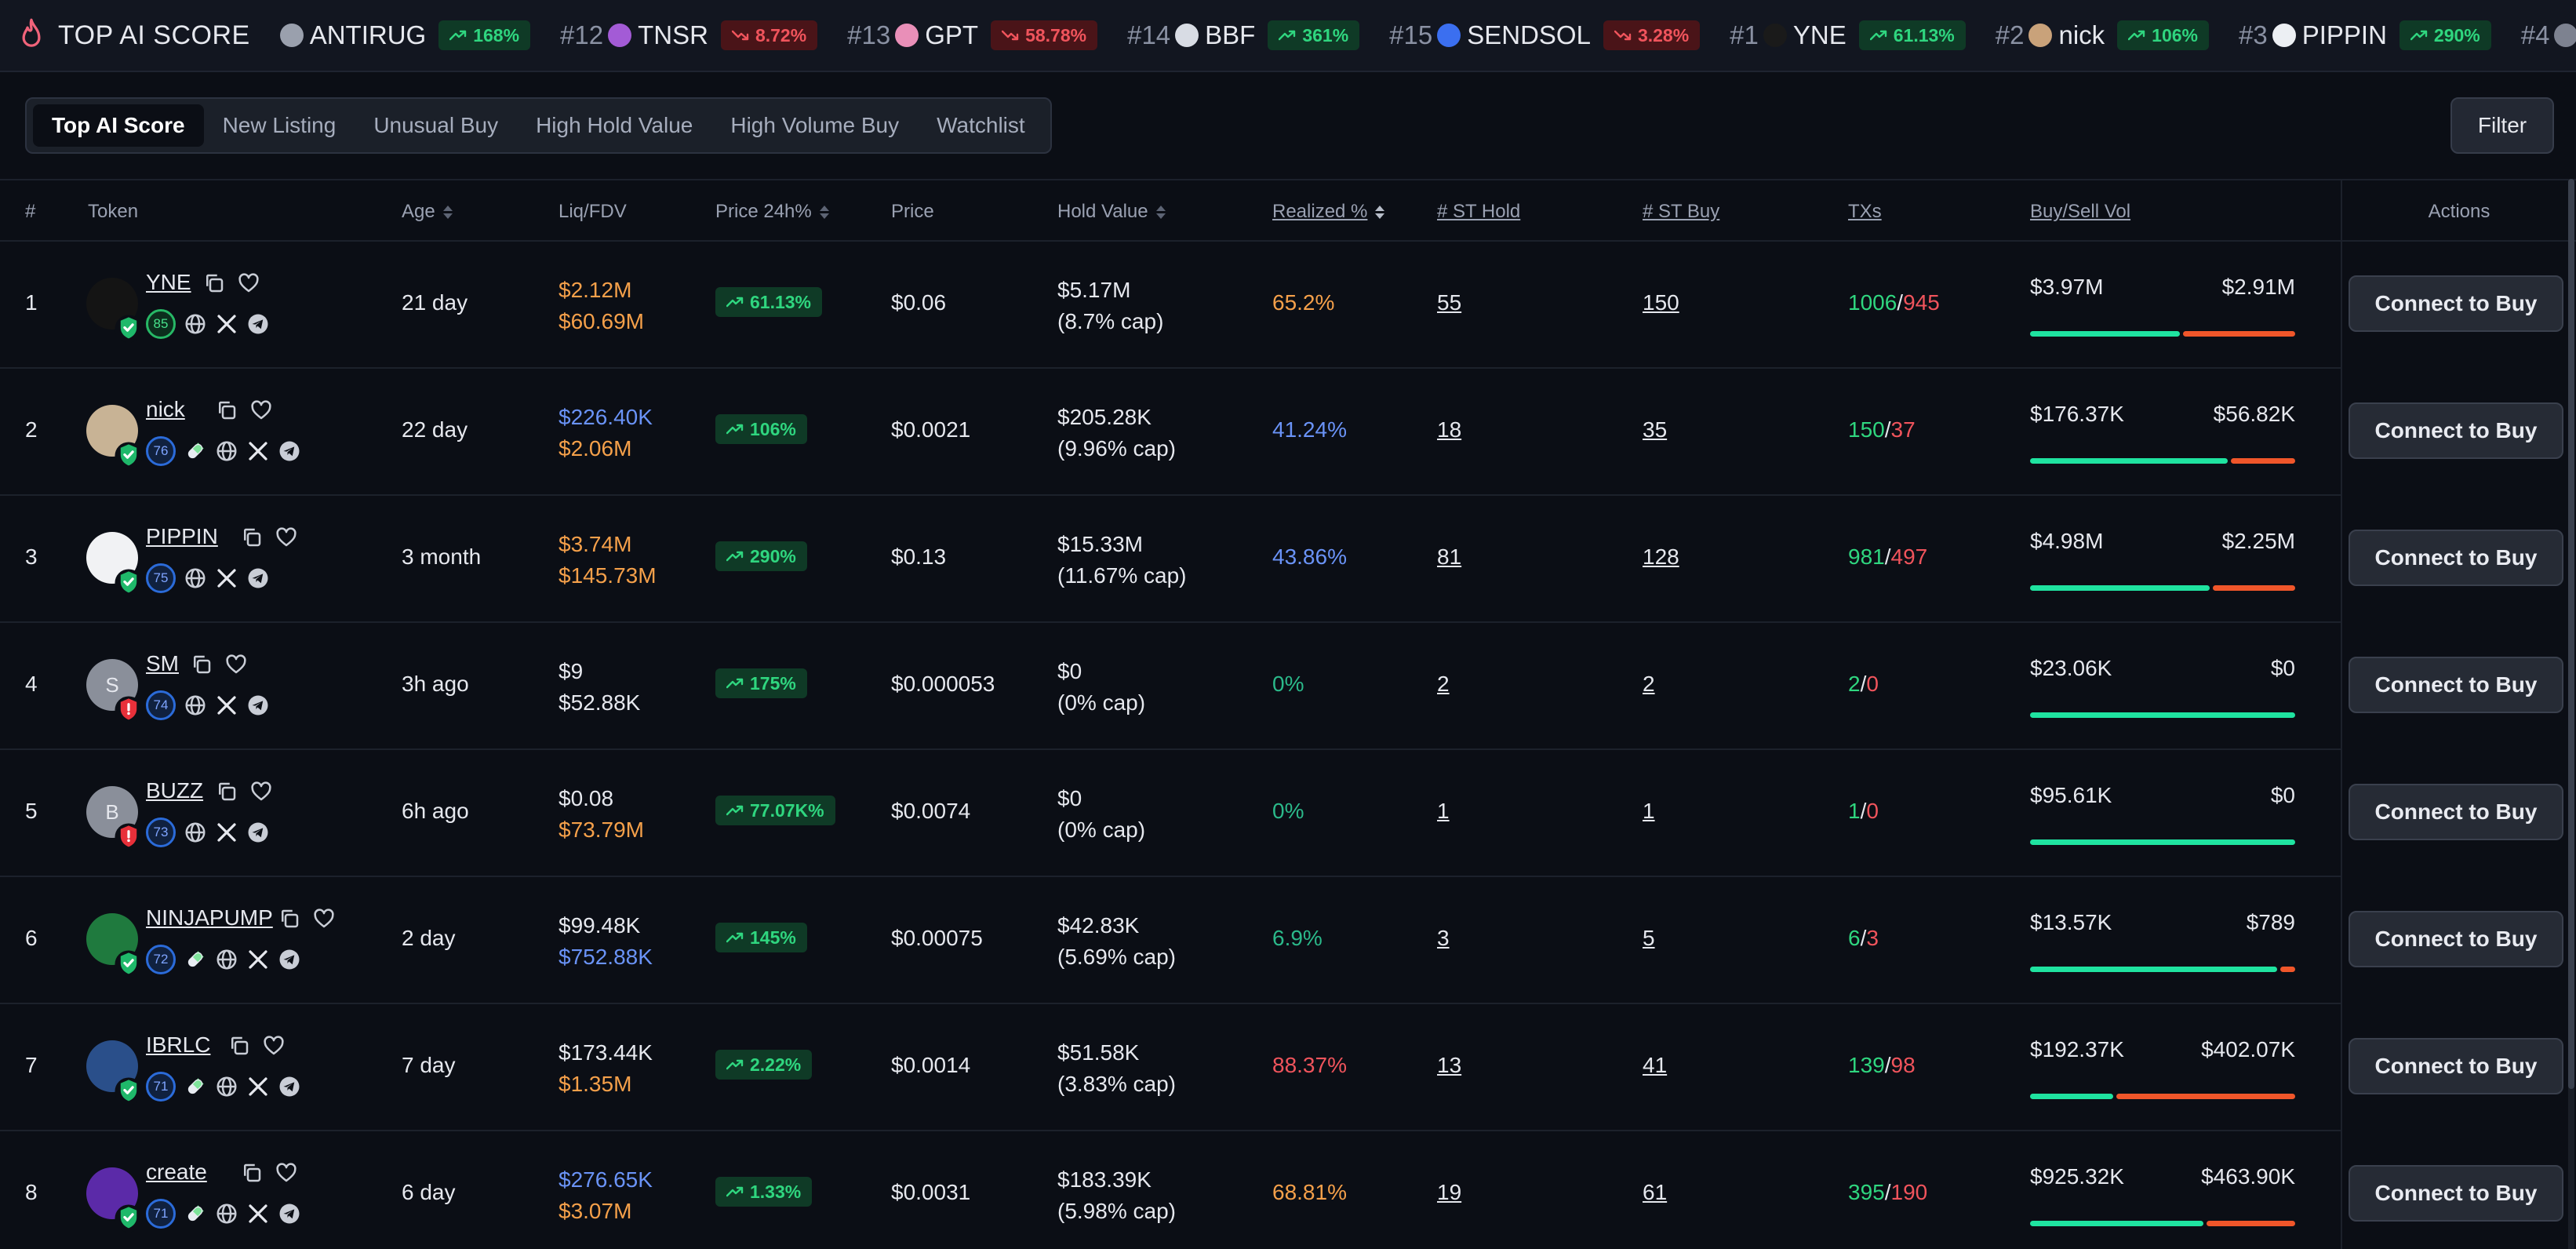 Image resolution: width=2576 pixels, height=1249 pixels. What do you see at coordinates (1328, 212) in the screenshot?
I see `col-realized: Realized %` at bounding box center [1328, 212].